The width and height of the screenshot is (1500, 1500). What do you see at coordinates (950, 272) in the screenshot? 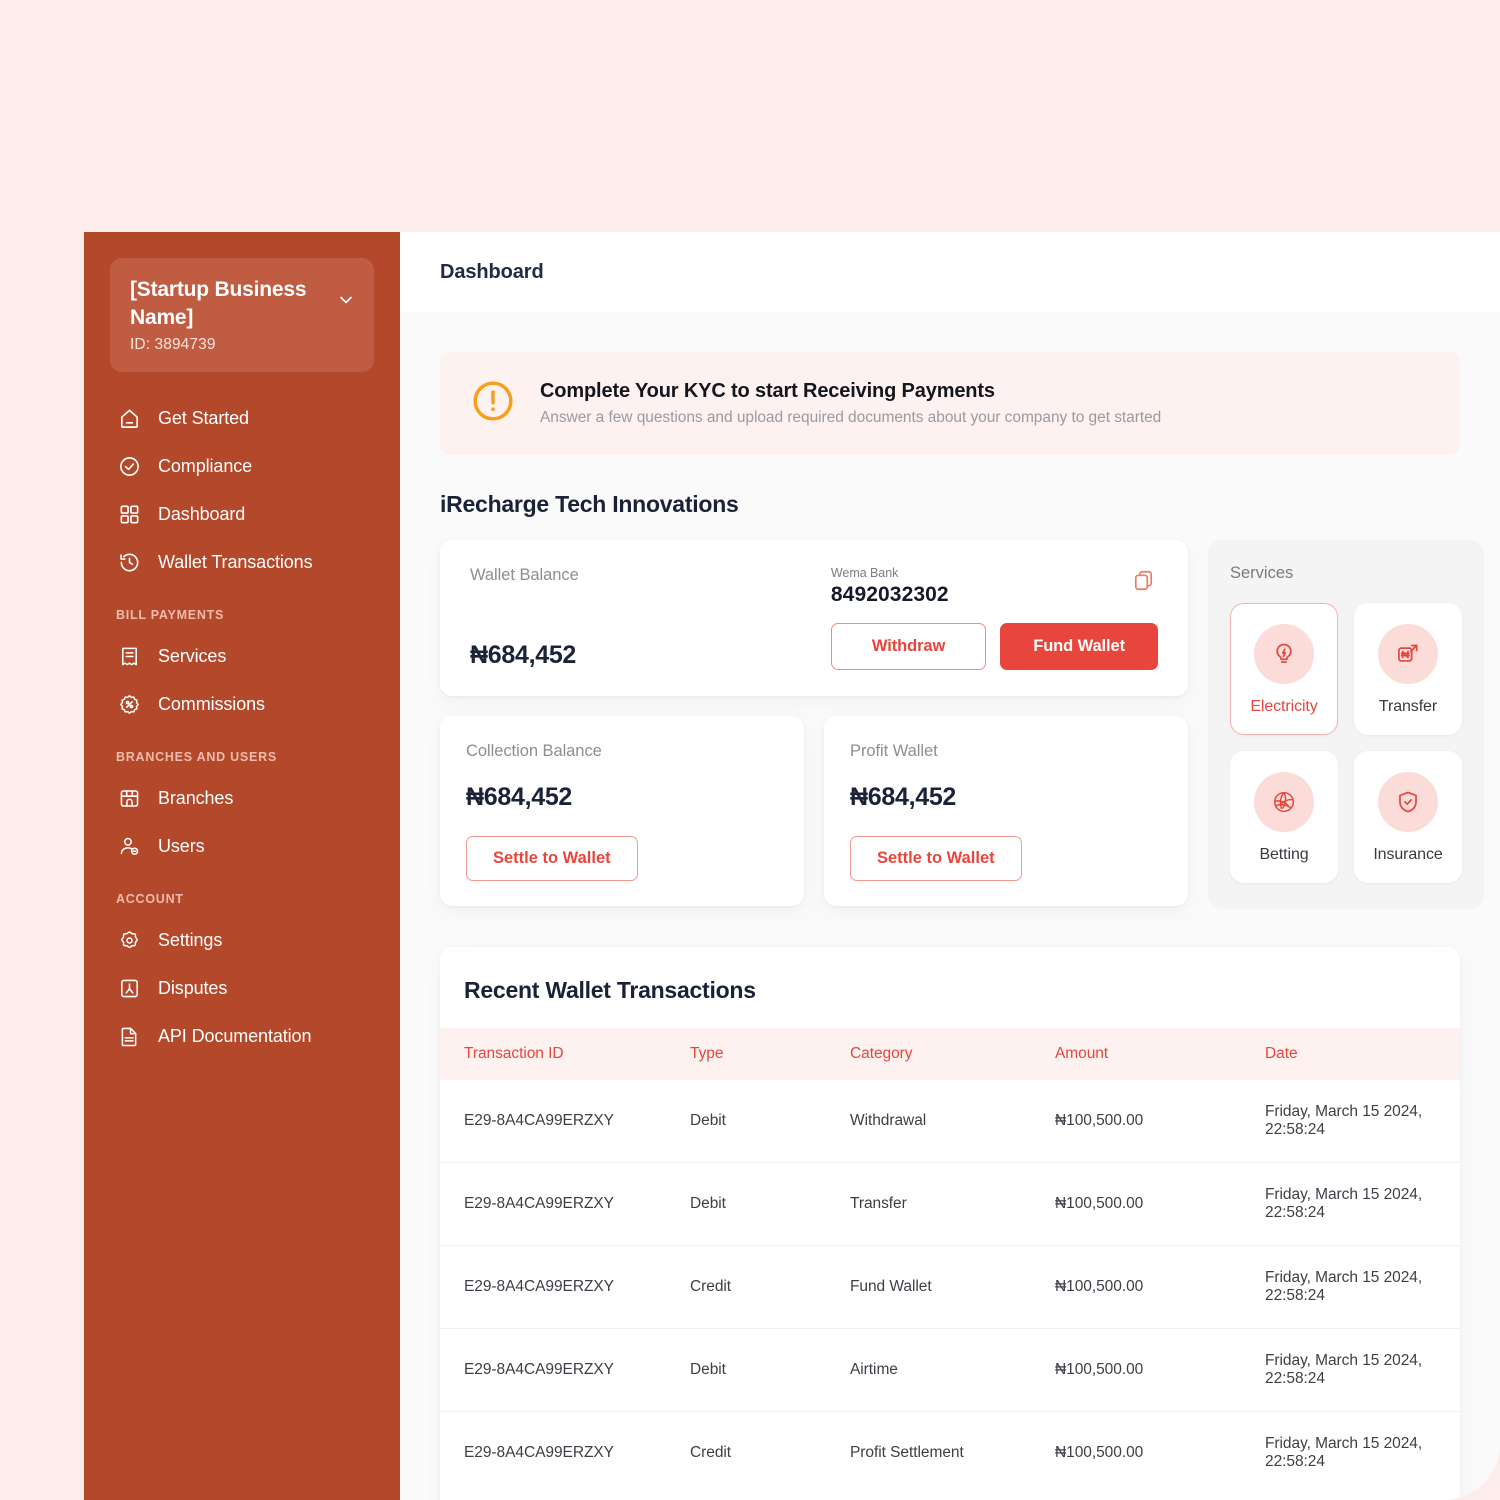
I see `top-bar: Dashboard` at bounding box center [950, 272].